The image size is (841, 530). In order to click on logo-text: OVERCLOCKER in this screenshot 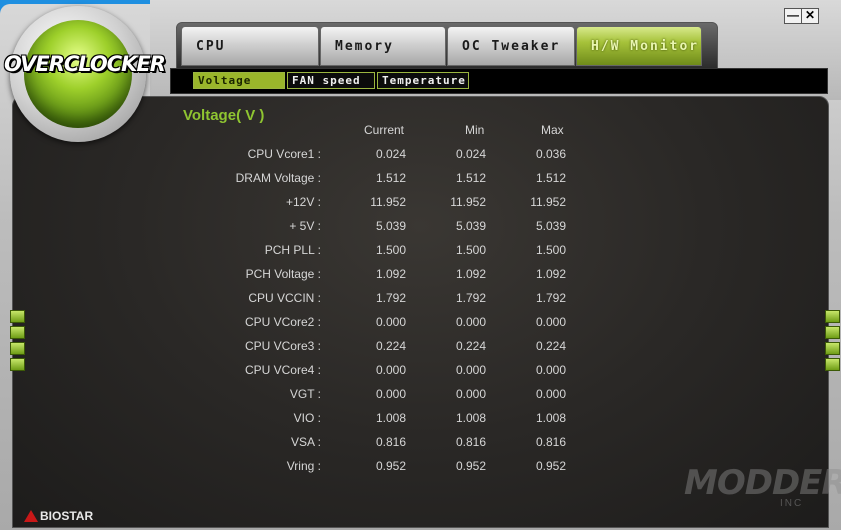, I will do `click(85, 64)`.